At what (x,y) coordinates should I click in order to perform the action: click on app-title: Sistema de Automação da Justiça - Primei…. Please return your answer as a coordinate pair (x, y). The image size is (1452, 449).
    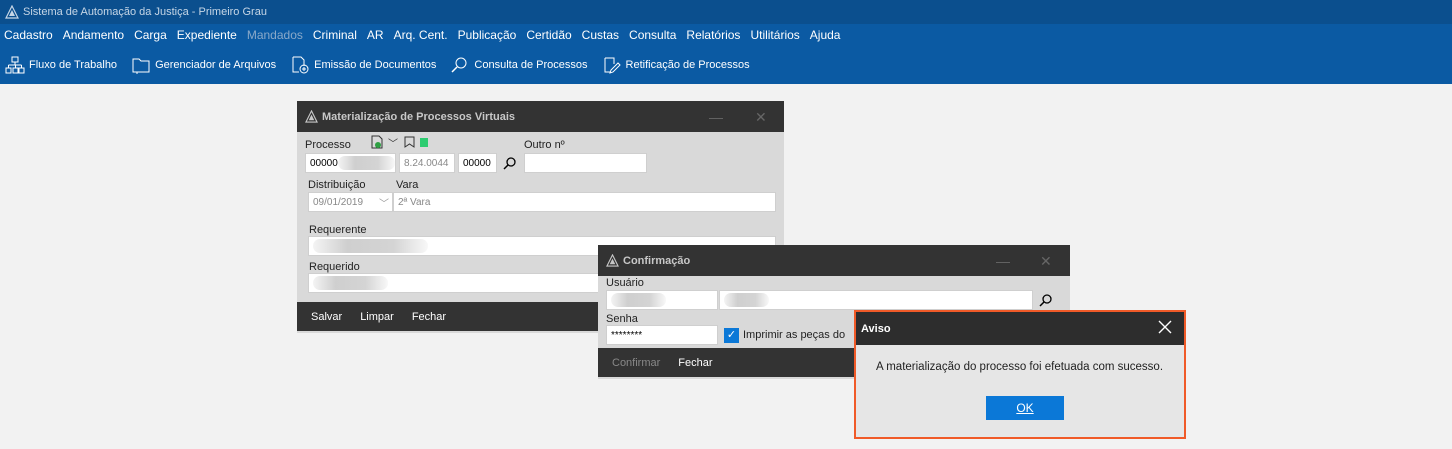
    Looking at the image, I should click on (145, 12).